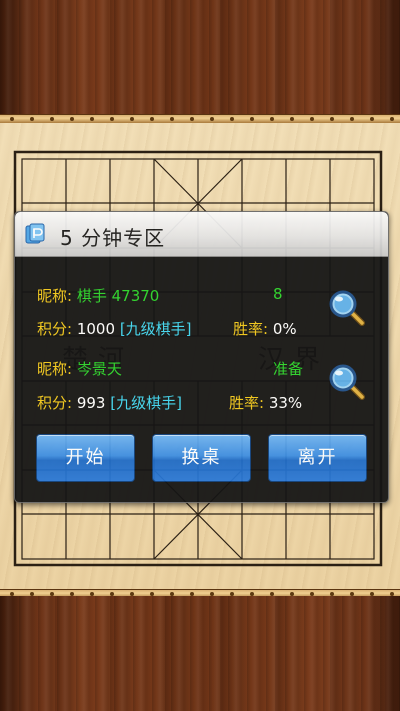  What do you see at coordinates (99, 369) in the screenshot?
I see `player2-name: 岑景天` at bounding box center [99, 369].